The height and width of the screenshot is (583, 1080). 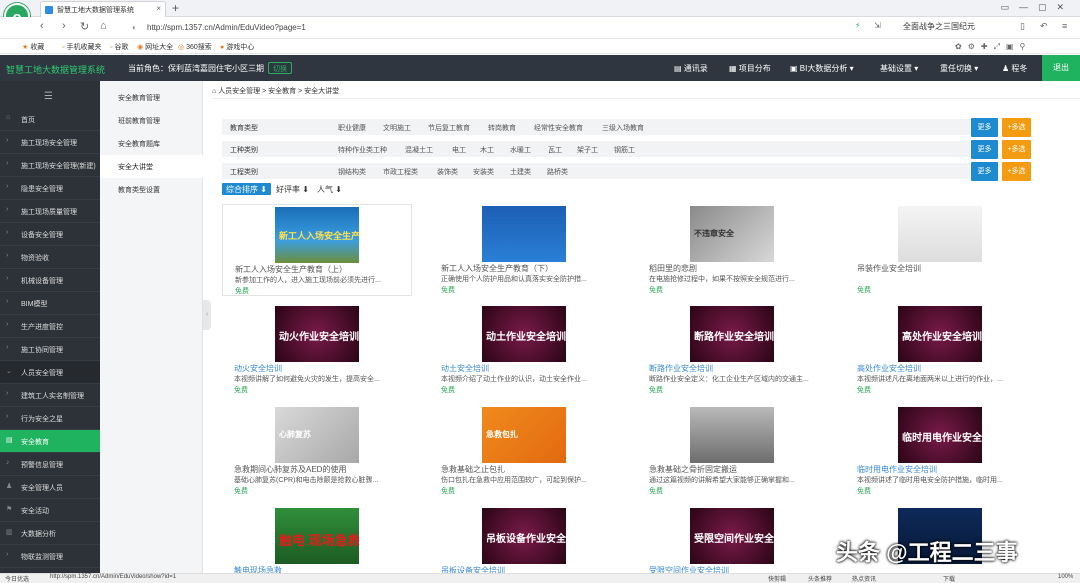 I want to click on sidebar-item: › 施工现场质量管理, so click(x=50, y=211).